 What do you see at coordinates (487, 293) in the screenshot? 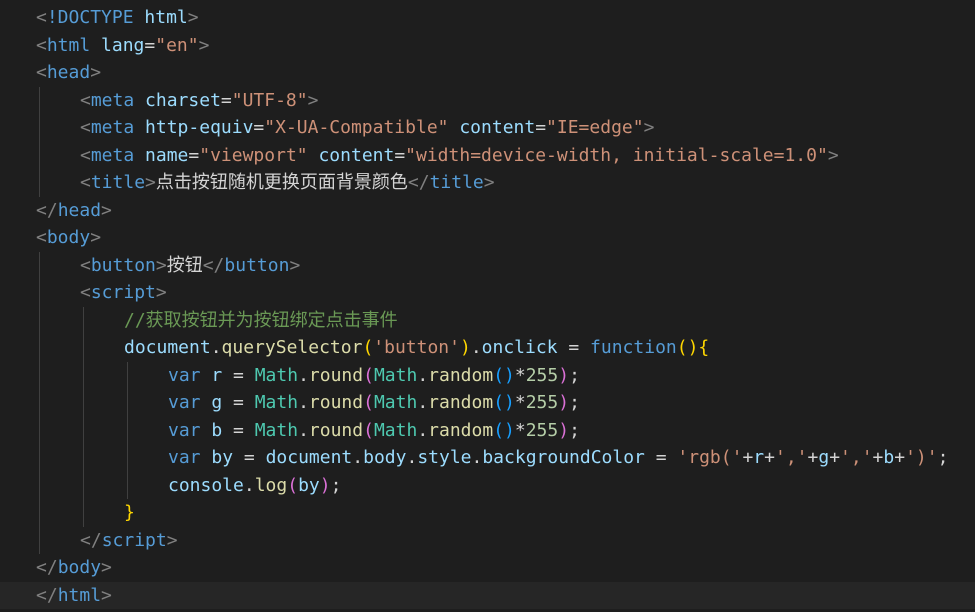
I see `code-line-11: <script>` at bounding box center [487, 293].